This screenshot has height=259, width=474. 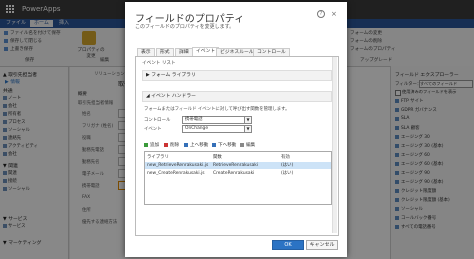 I want to click on event-handler-section: ◢ イベント ハンドラー, so click(x=237, y=96).